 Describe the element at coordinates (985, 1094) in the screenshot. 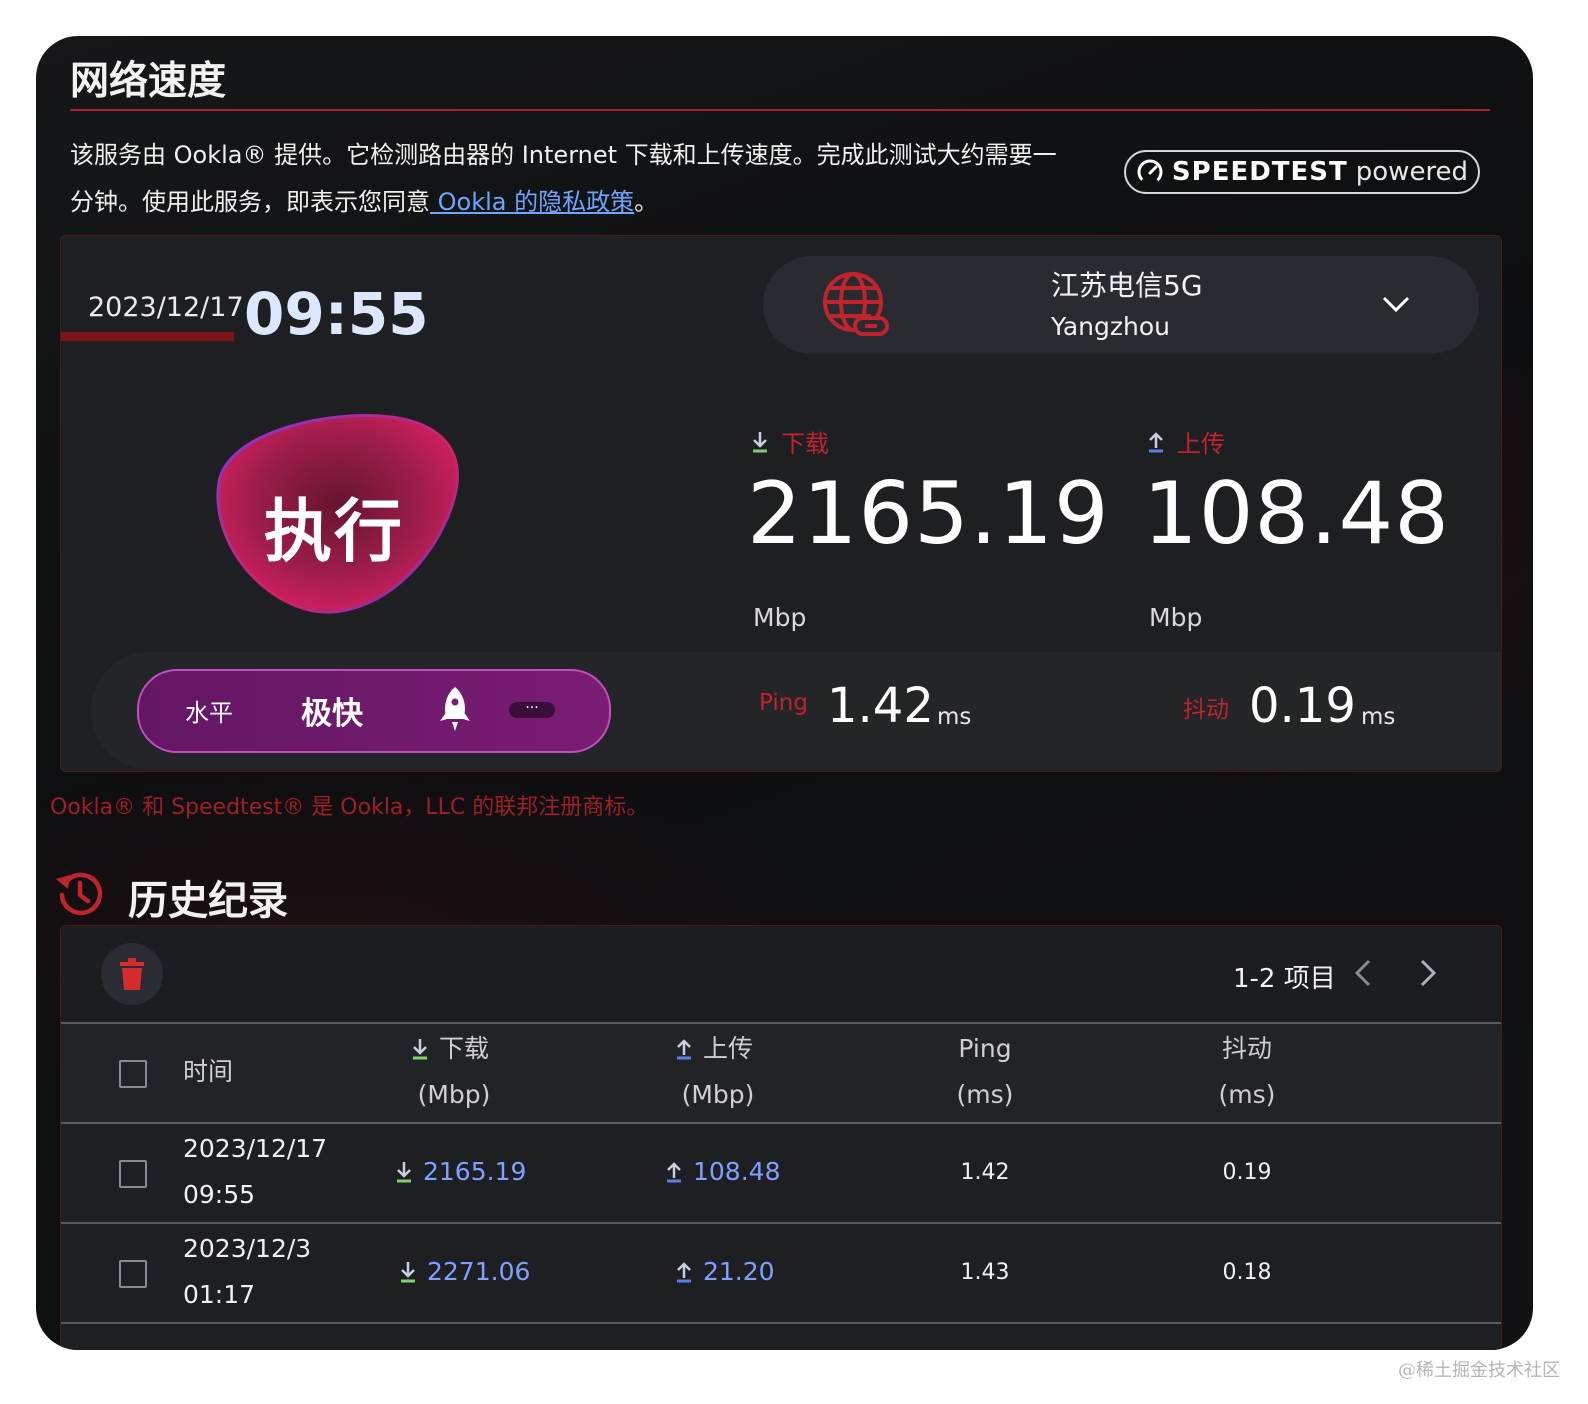

I see `col-ping-unit: (ms)` at that location.